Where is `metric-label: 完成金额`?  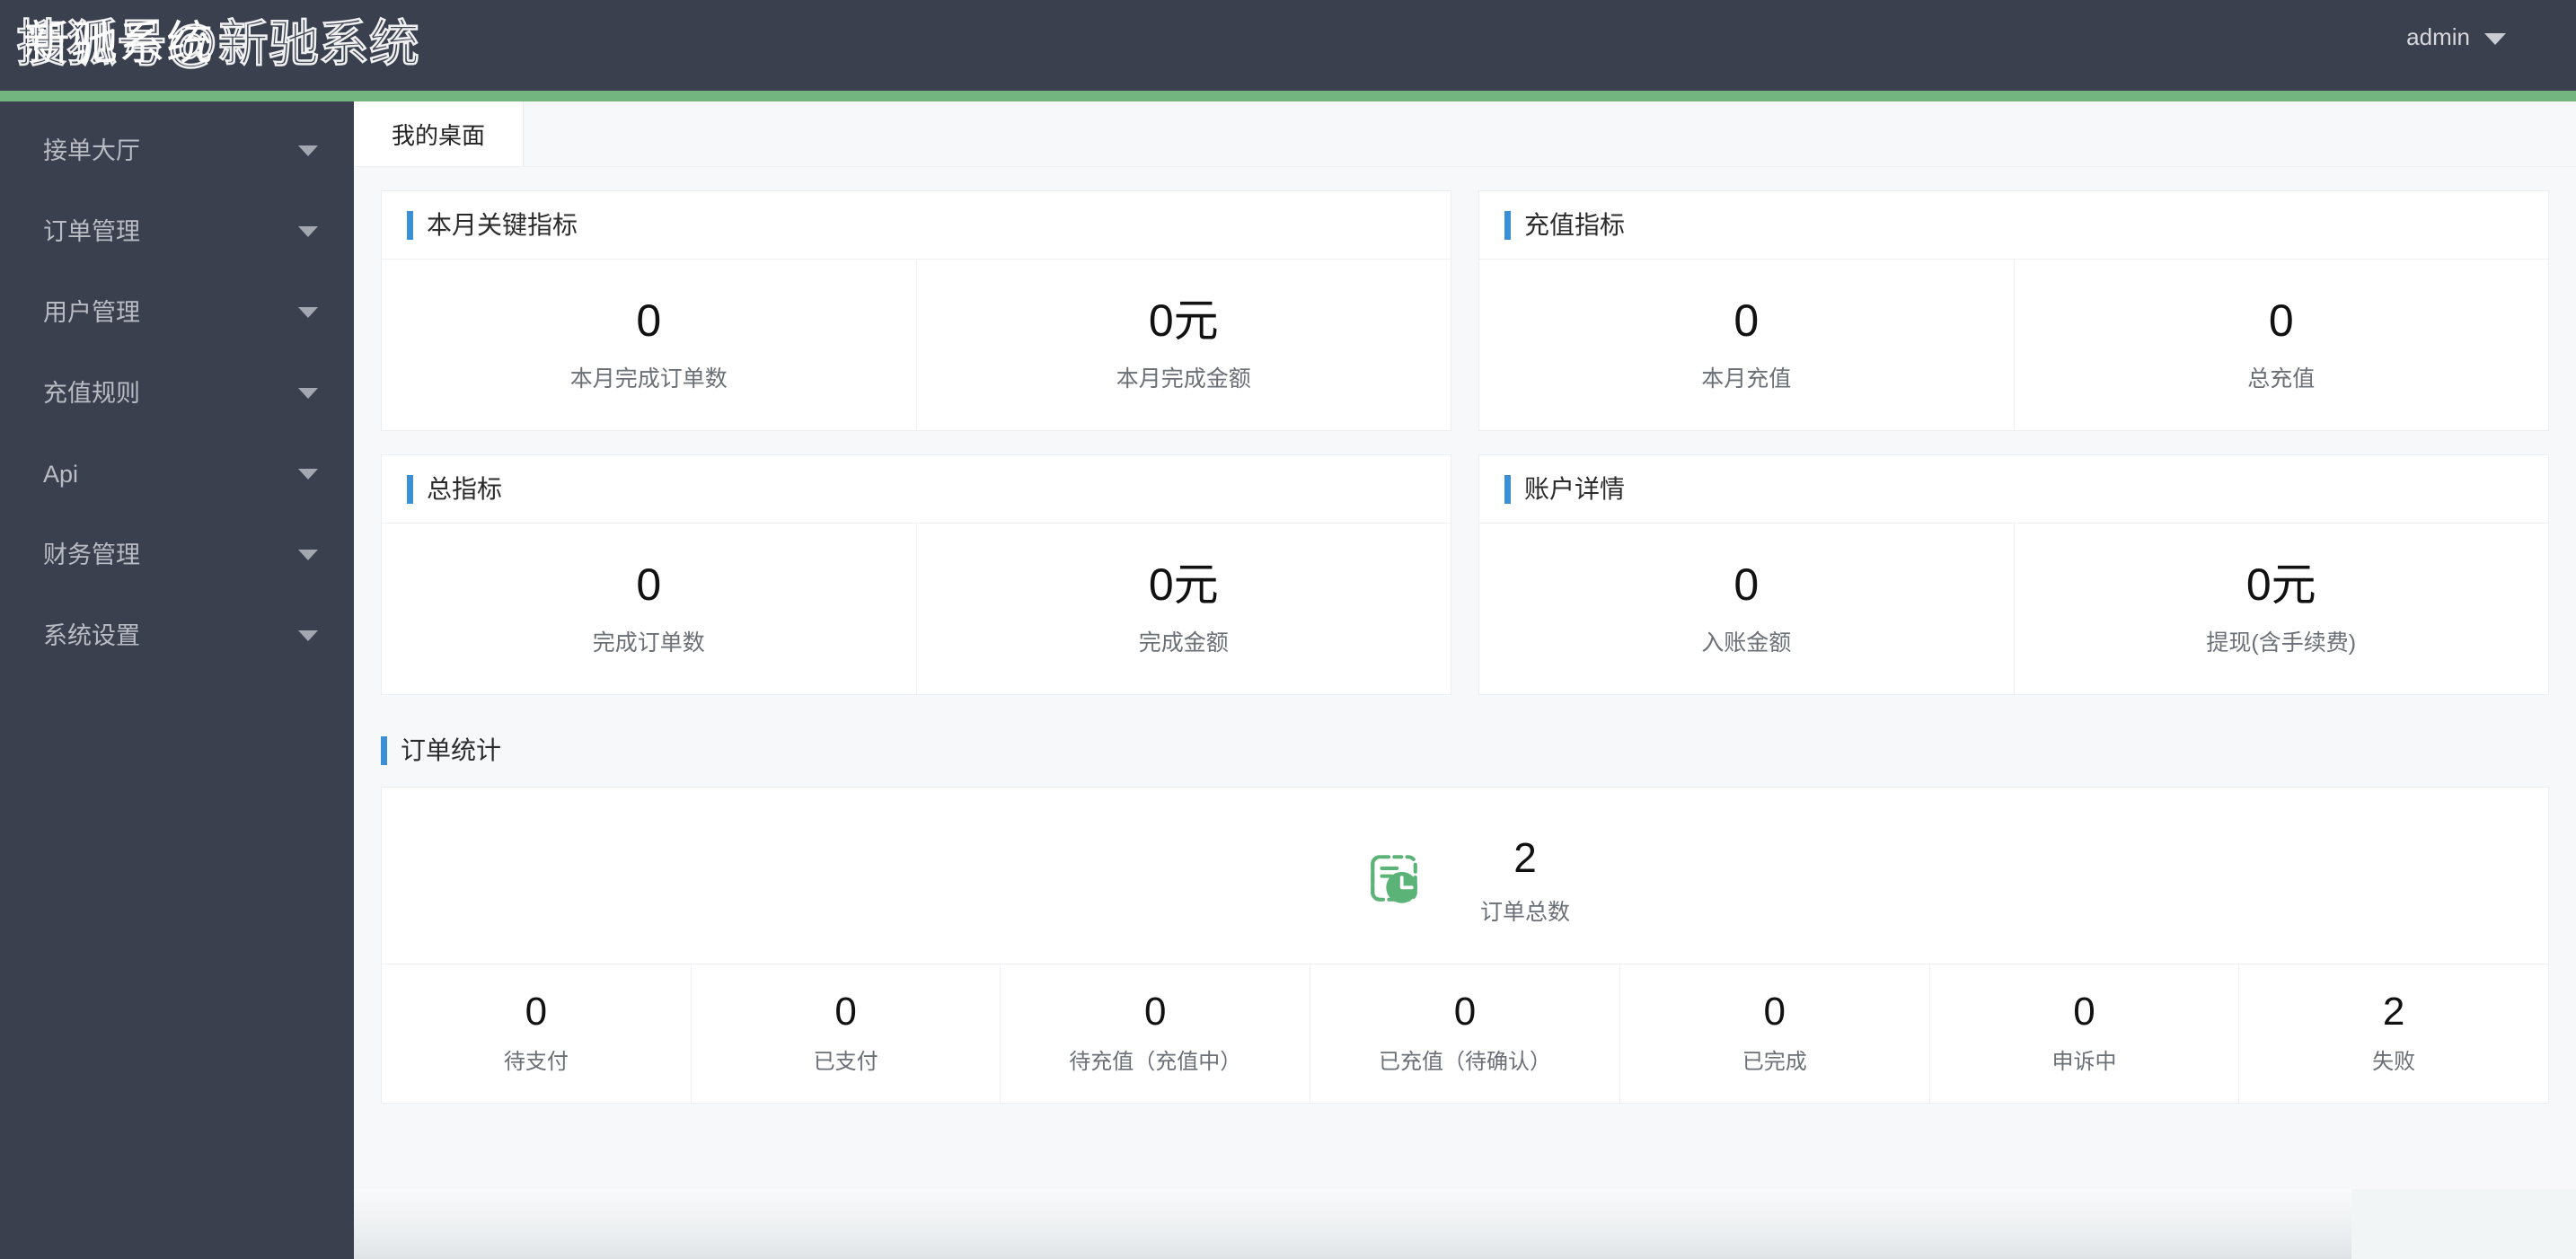
metric-label: 完成金额 is located at coordinates (1183, 643).